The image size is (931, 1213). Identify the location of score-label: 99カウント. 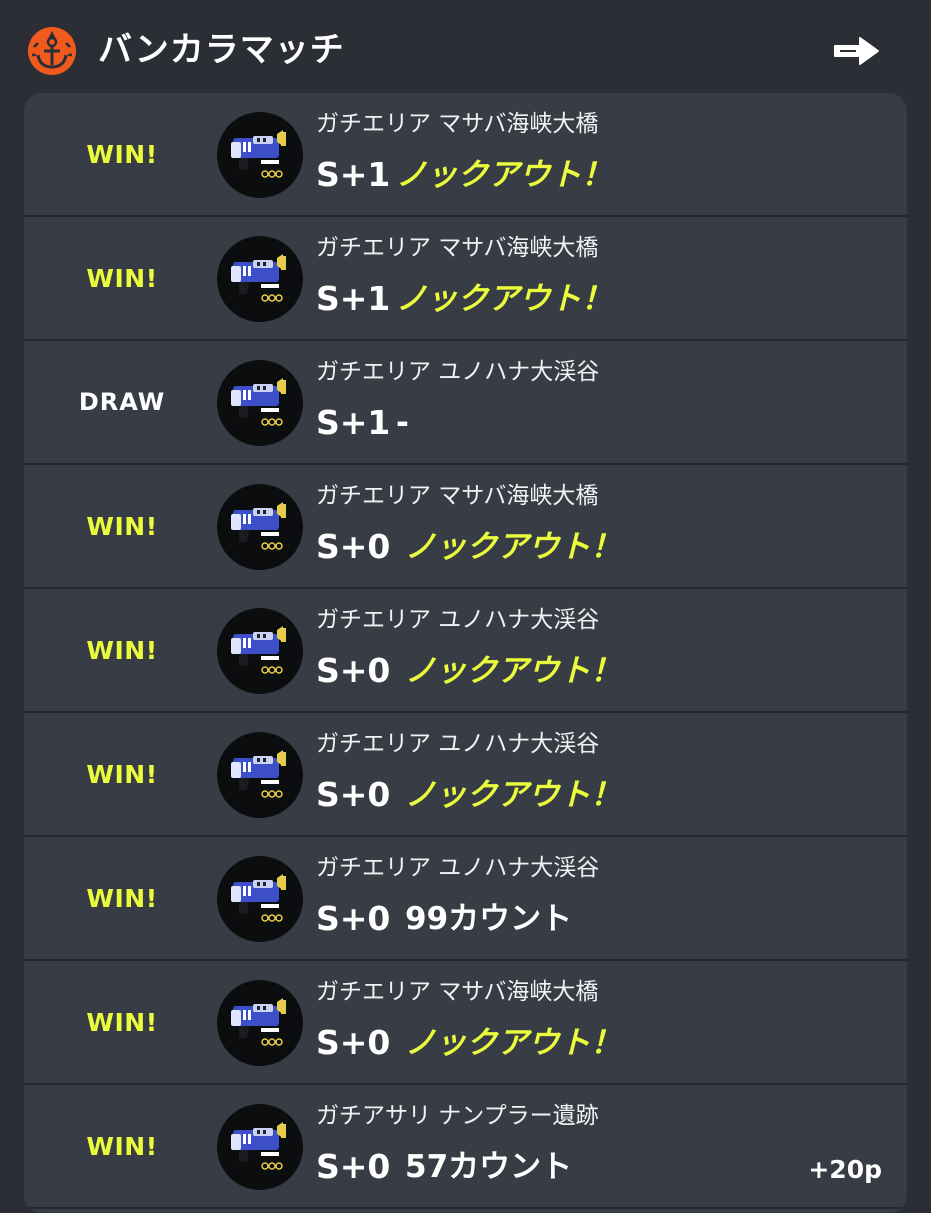
(489, 919).